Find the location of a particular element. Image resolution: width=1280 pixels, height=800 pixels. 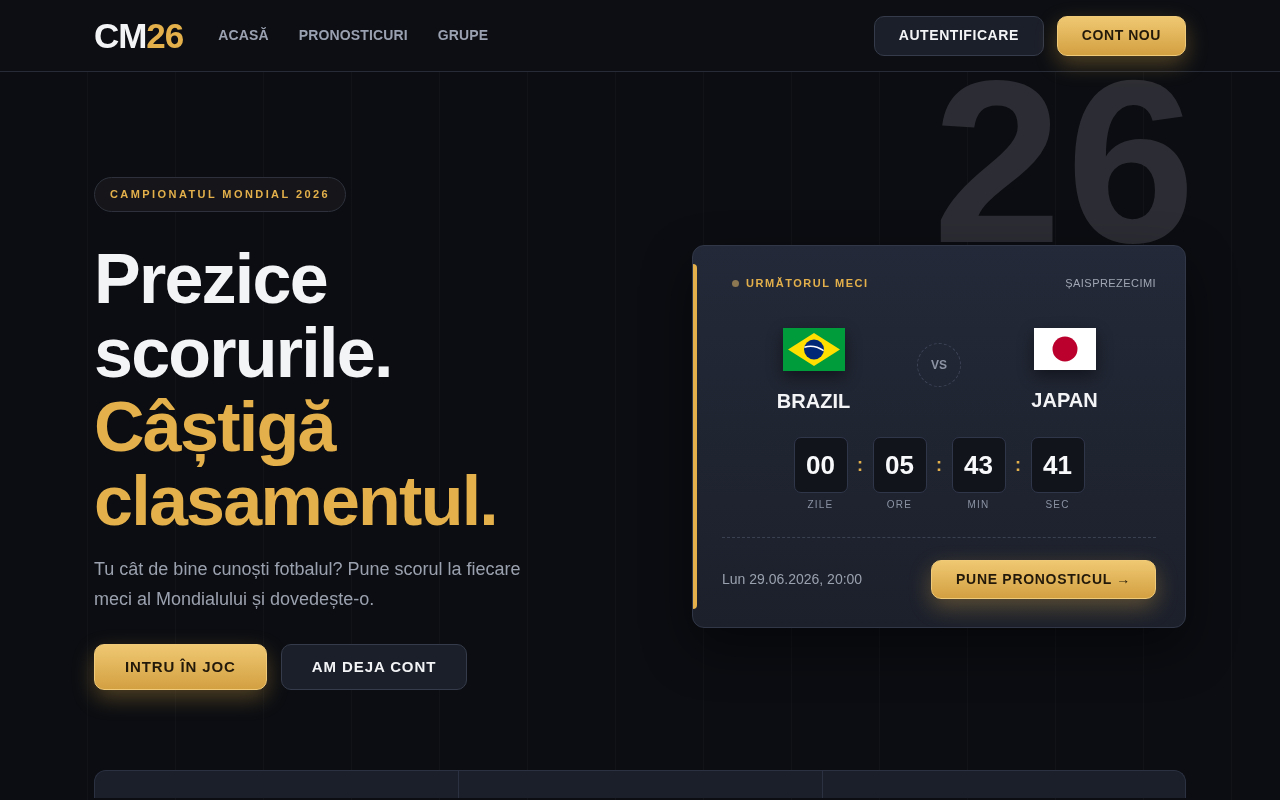

countdown-unit: ZILE is located at coordinates (820, 505).